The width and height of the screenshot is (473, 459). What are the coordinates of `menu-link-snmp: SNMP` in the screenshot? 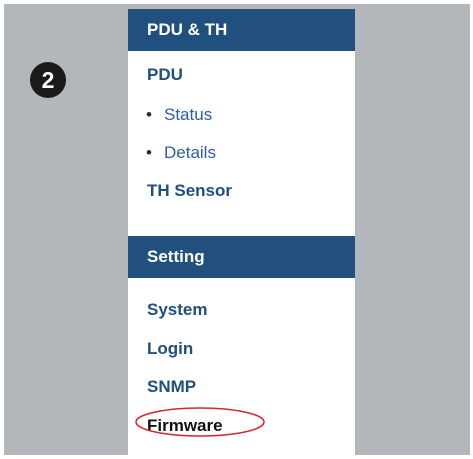 It's located at (171, 387).